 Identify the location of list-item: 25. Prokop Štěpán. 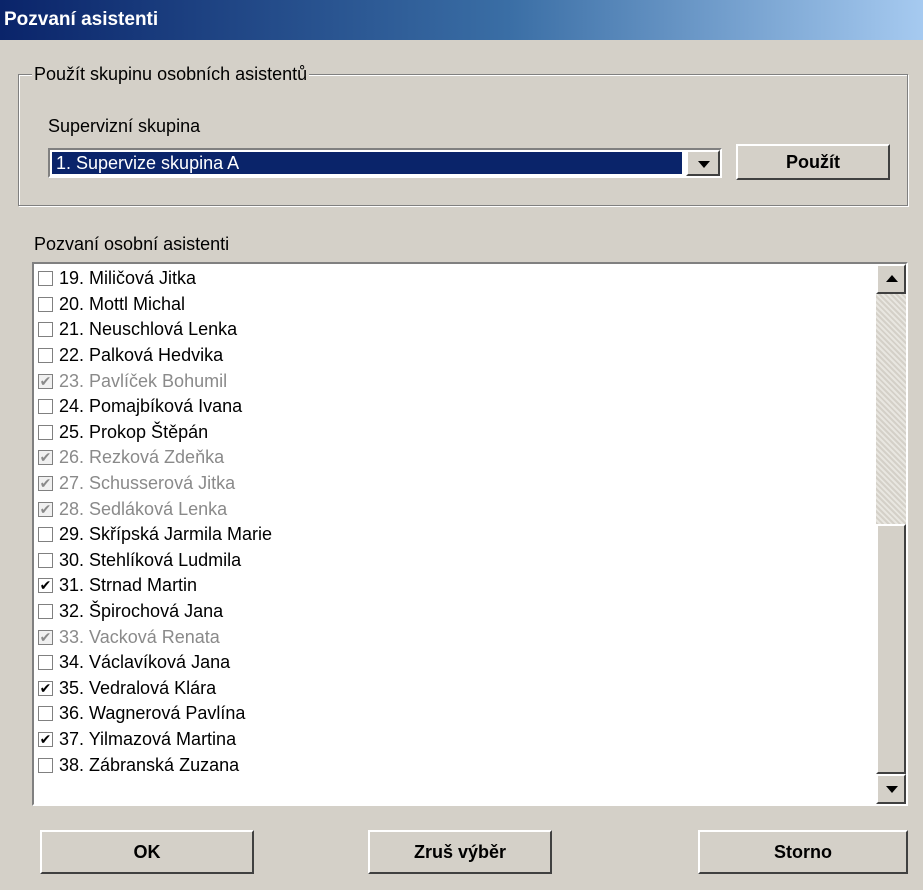
(155, 433).